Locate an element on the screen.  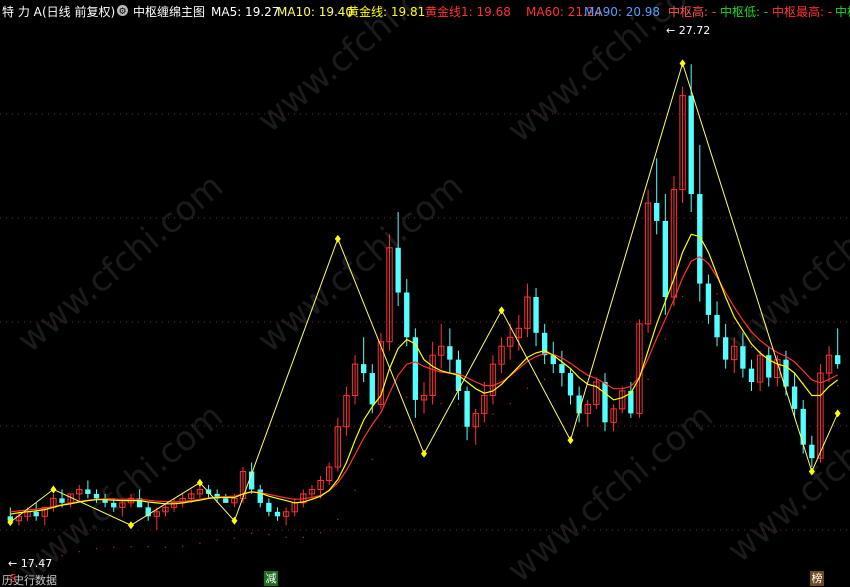
indicator-value: 黄金线1: 19.68 is located at coordinates (468, 12).